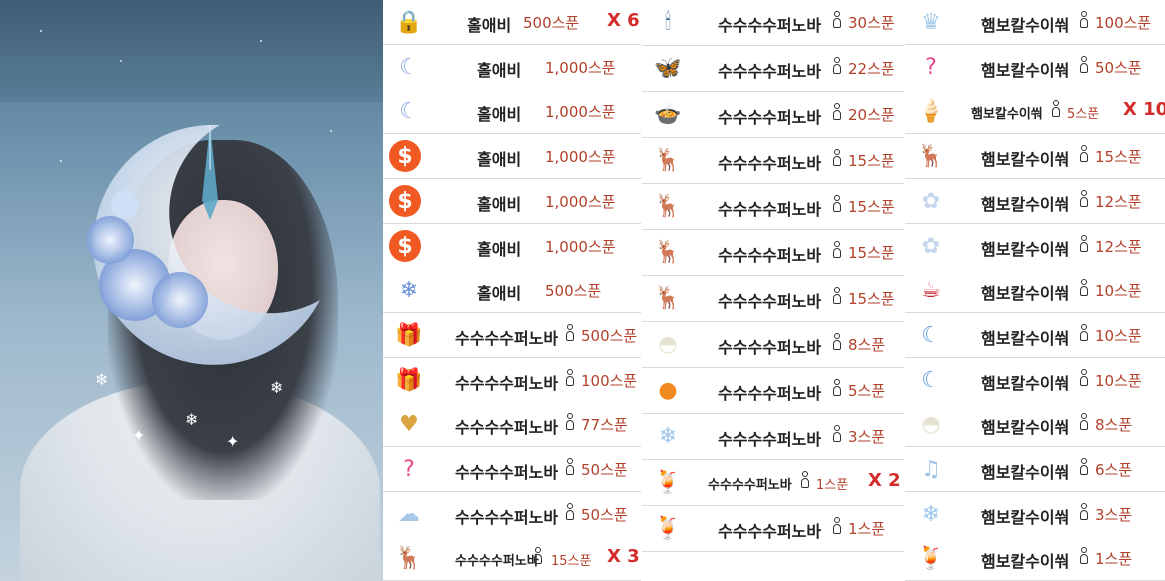 This screenshot has width=1165, height=581. I want to click on gift-row: ❄ 수수수수퍼노바 3스푼, so click(773, 437).